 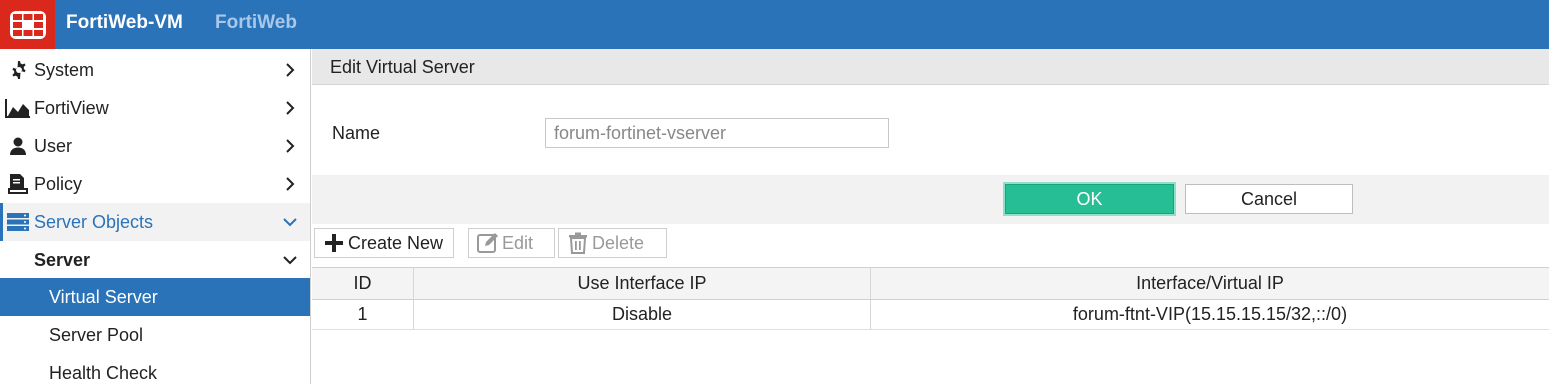 I want to click on cell-use-interface-ip: Disable, so click(x=642, y=314).